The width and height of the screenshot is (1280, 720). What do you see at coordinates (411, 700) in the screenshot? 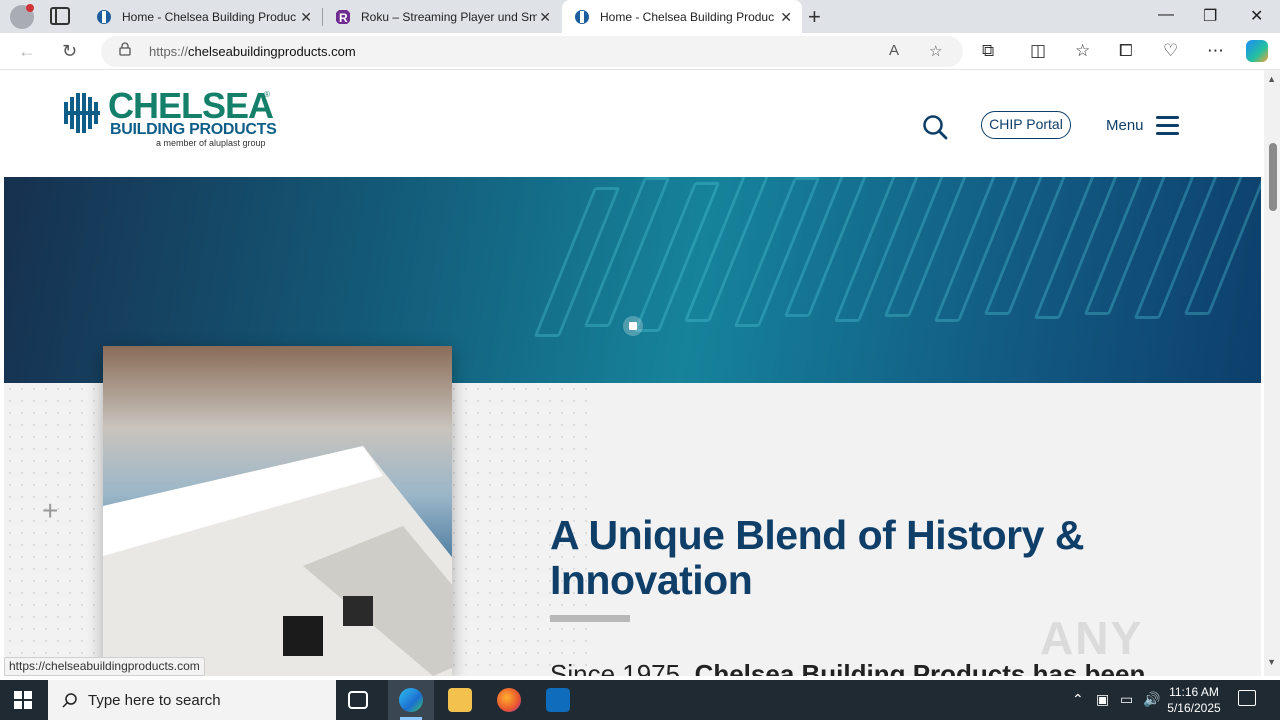
I see `edge-icon` at bounding box center [411, 700].